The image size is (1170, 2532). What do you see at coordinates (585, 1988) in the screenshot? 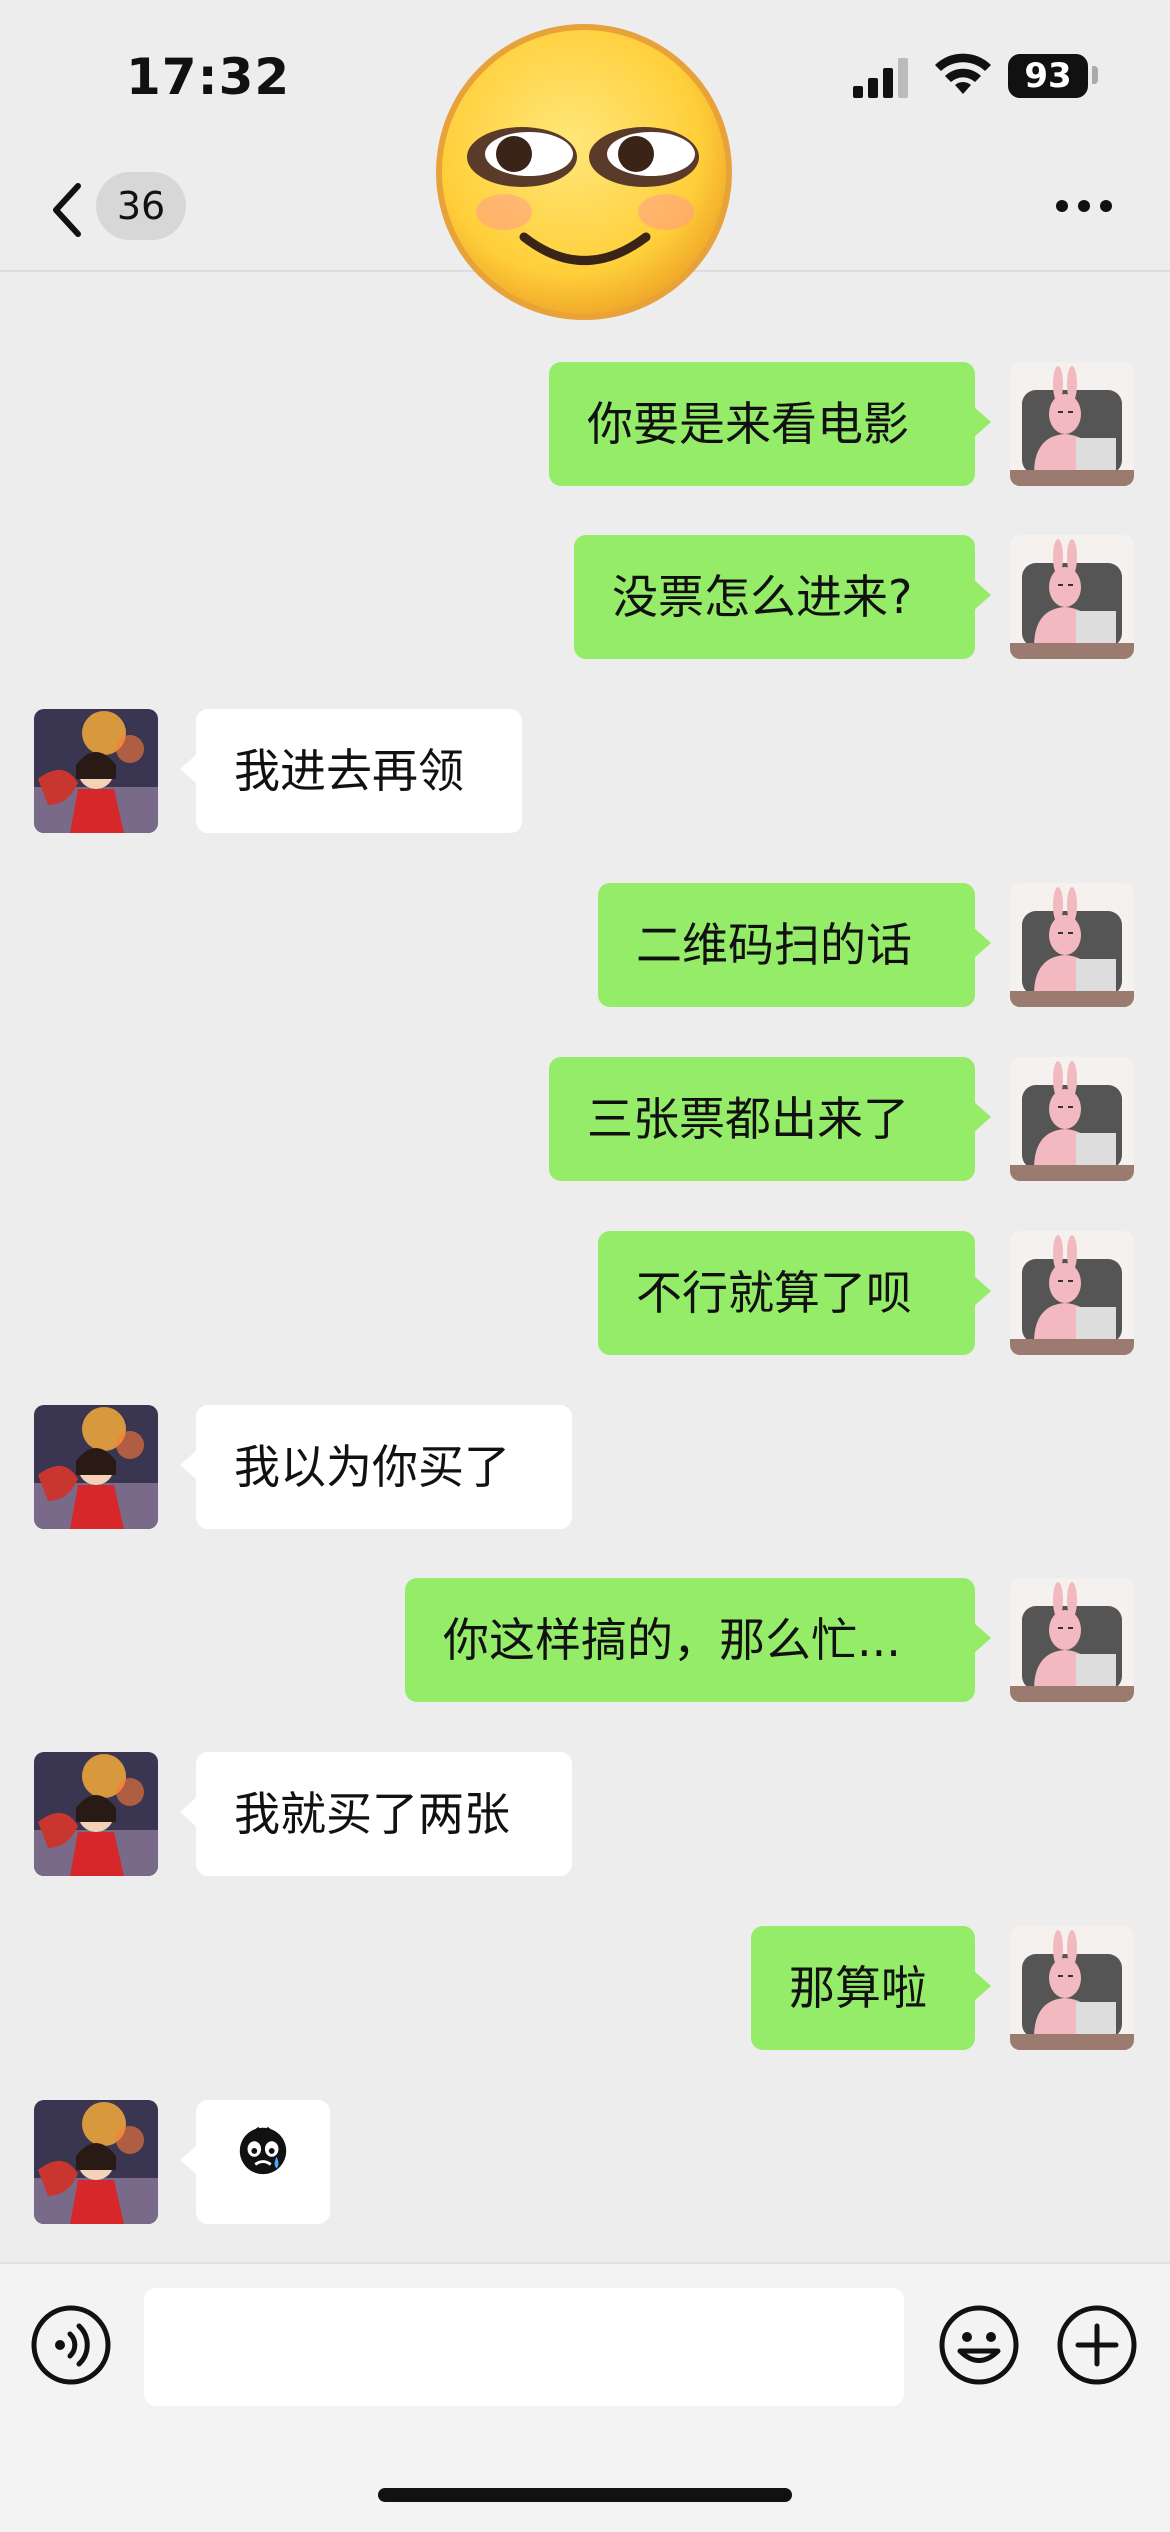
I see `outgoing-message: 那算啦` at bounding box center [585, 1988].